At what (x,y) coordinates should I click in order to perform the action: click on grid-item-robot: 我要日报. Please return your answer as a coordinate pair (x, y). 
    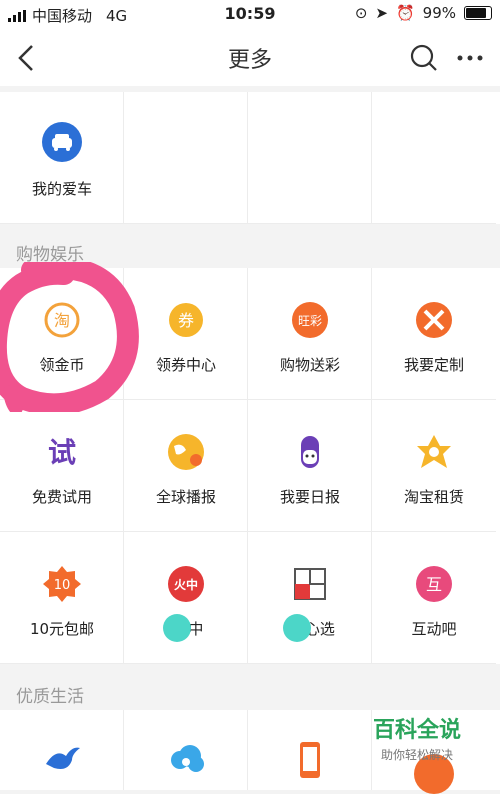
    Looking at the image, I should click on (310, 466).